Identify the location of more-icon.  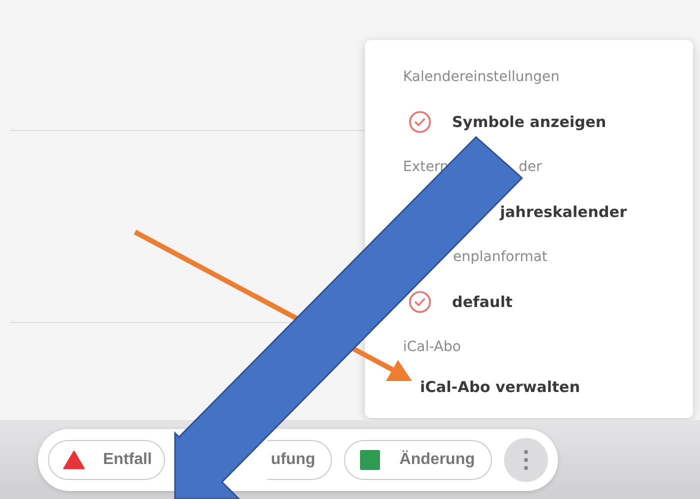
(525, 459).